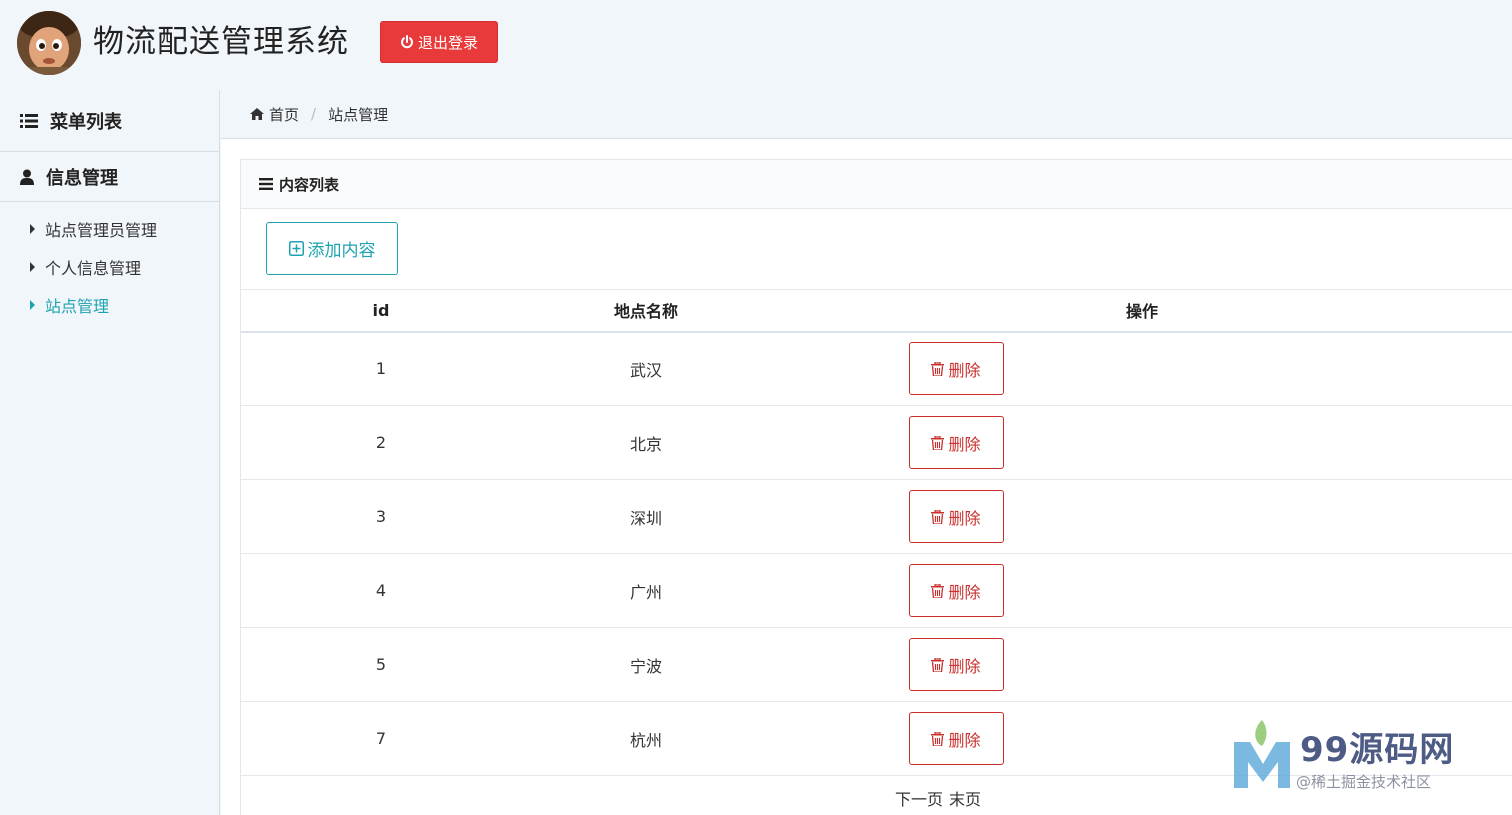  I want to click on breadcrumb-home: 首页, so click(274, 114).